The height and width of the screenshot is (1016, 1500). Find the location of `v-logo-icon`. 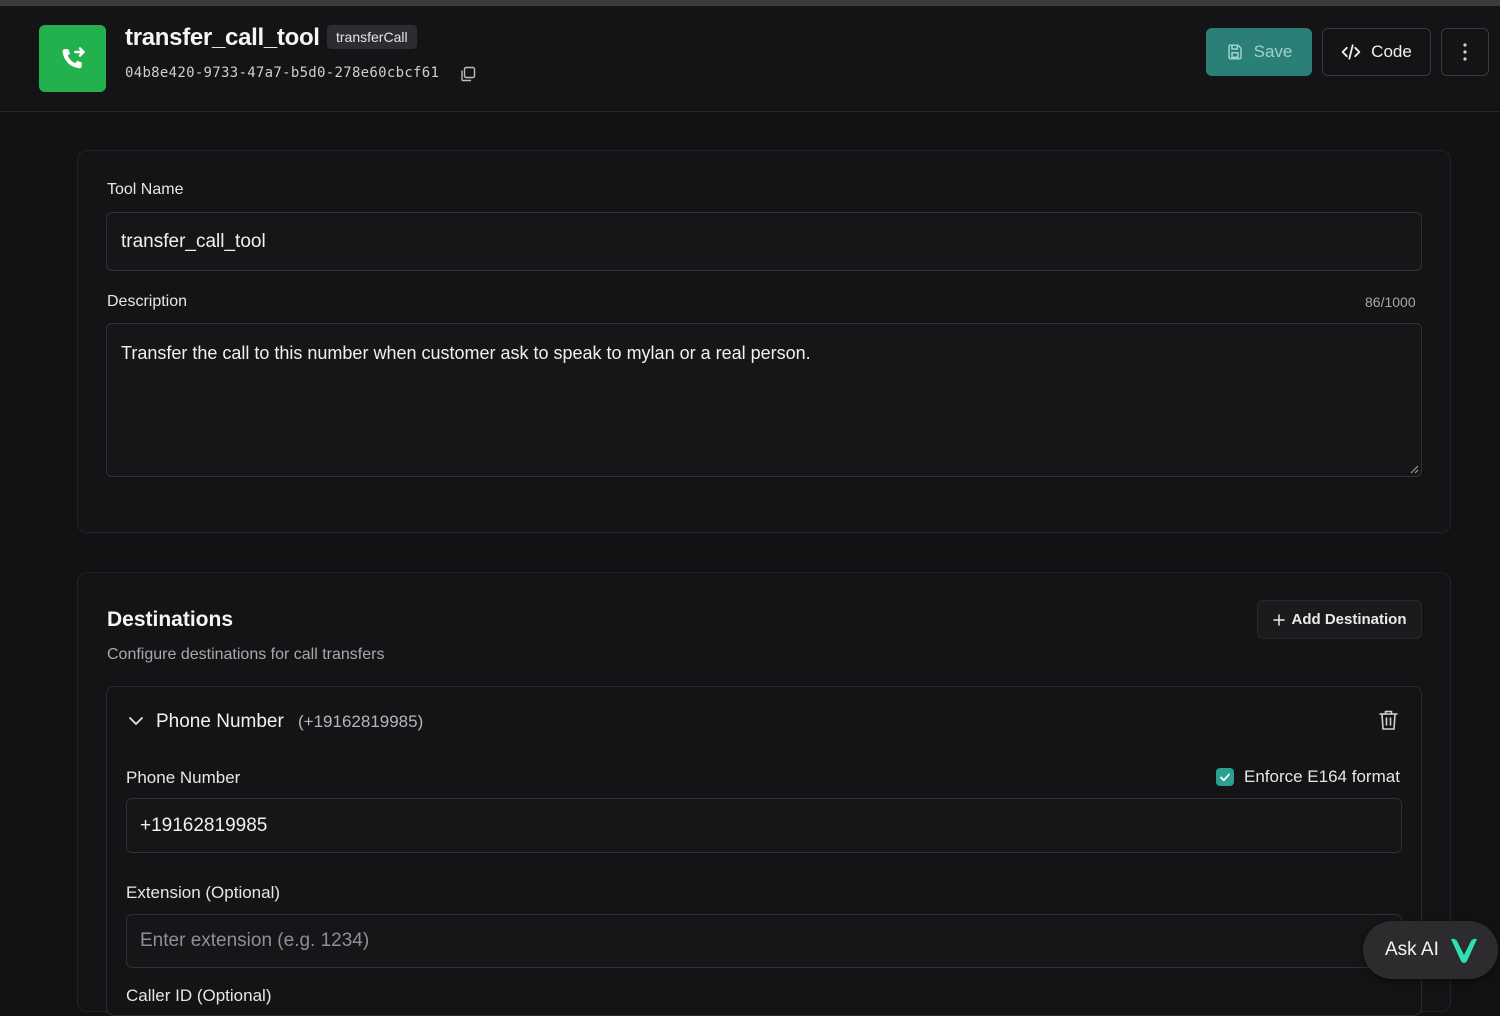

v-logo-icon is located at coordinates (1463, 950).